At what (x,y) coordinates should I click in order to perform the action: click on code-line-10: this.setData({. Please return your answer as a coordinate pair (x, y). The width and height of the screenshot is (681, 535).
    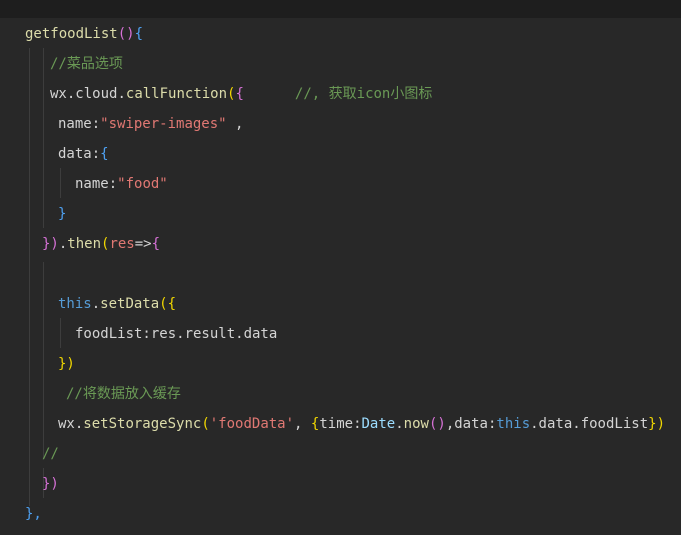
    Looking at the image, I should click on (117, 304).